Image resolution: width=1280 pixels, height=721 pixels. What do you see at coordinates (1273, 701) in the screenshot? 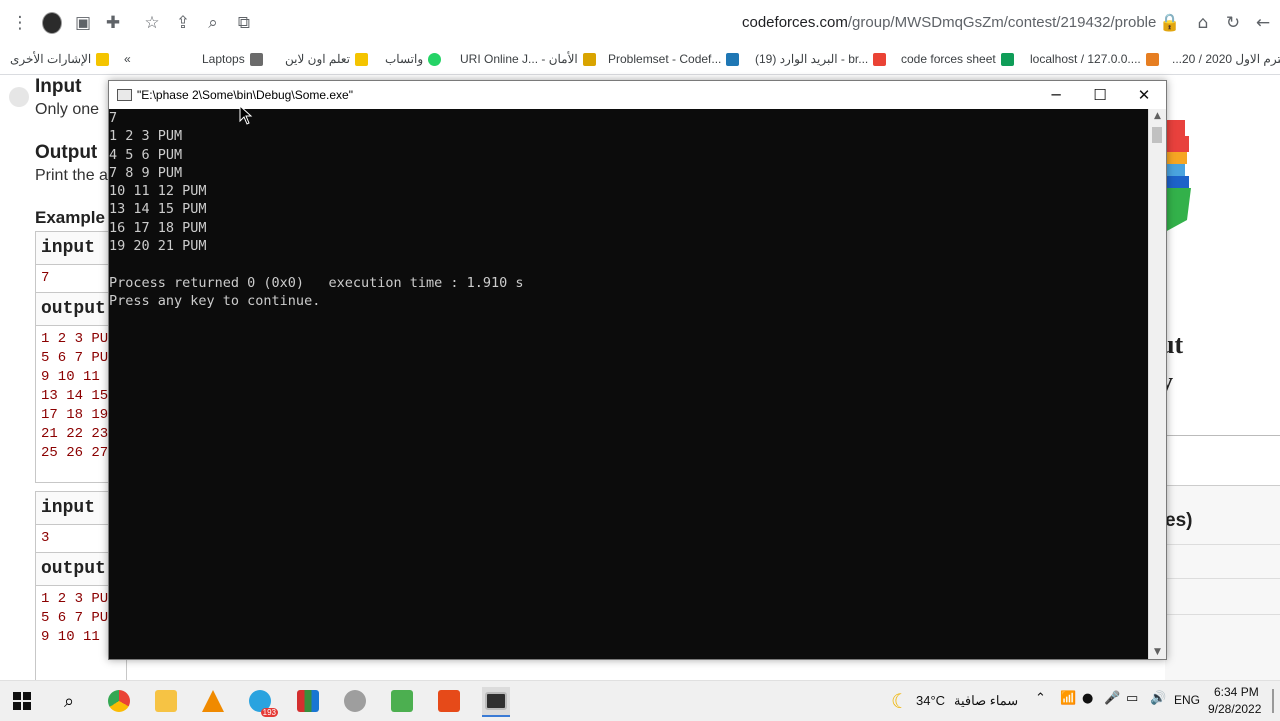
I see `show-desktop-button` at bounding box center [1273, 701].